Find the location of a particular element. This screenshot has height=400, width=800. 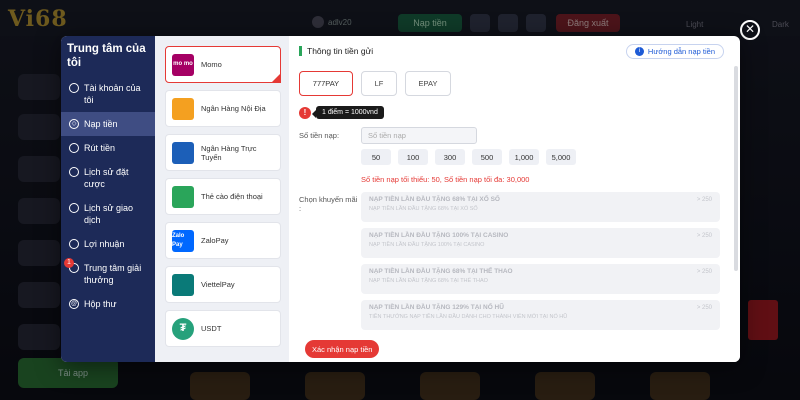

method-label: USDT is located at coordinates (211, 328).